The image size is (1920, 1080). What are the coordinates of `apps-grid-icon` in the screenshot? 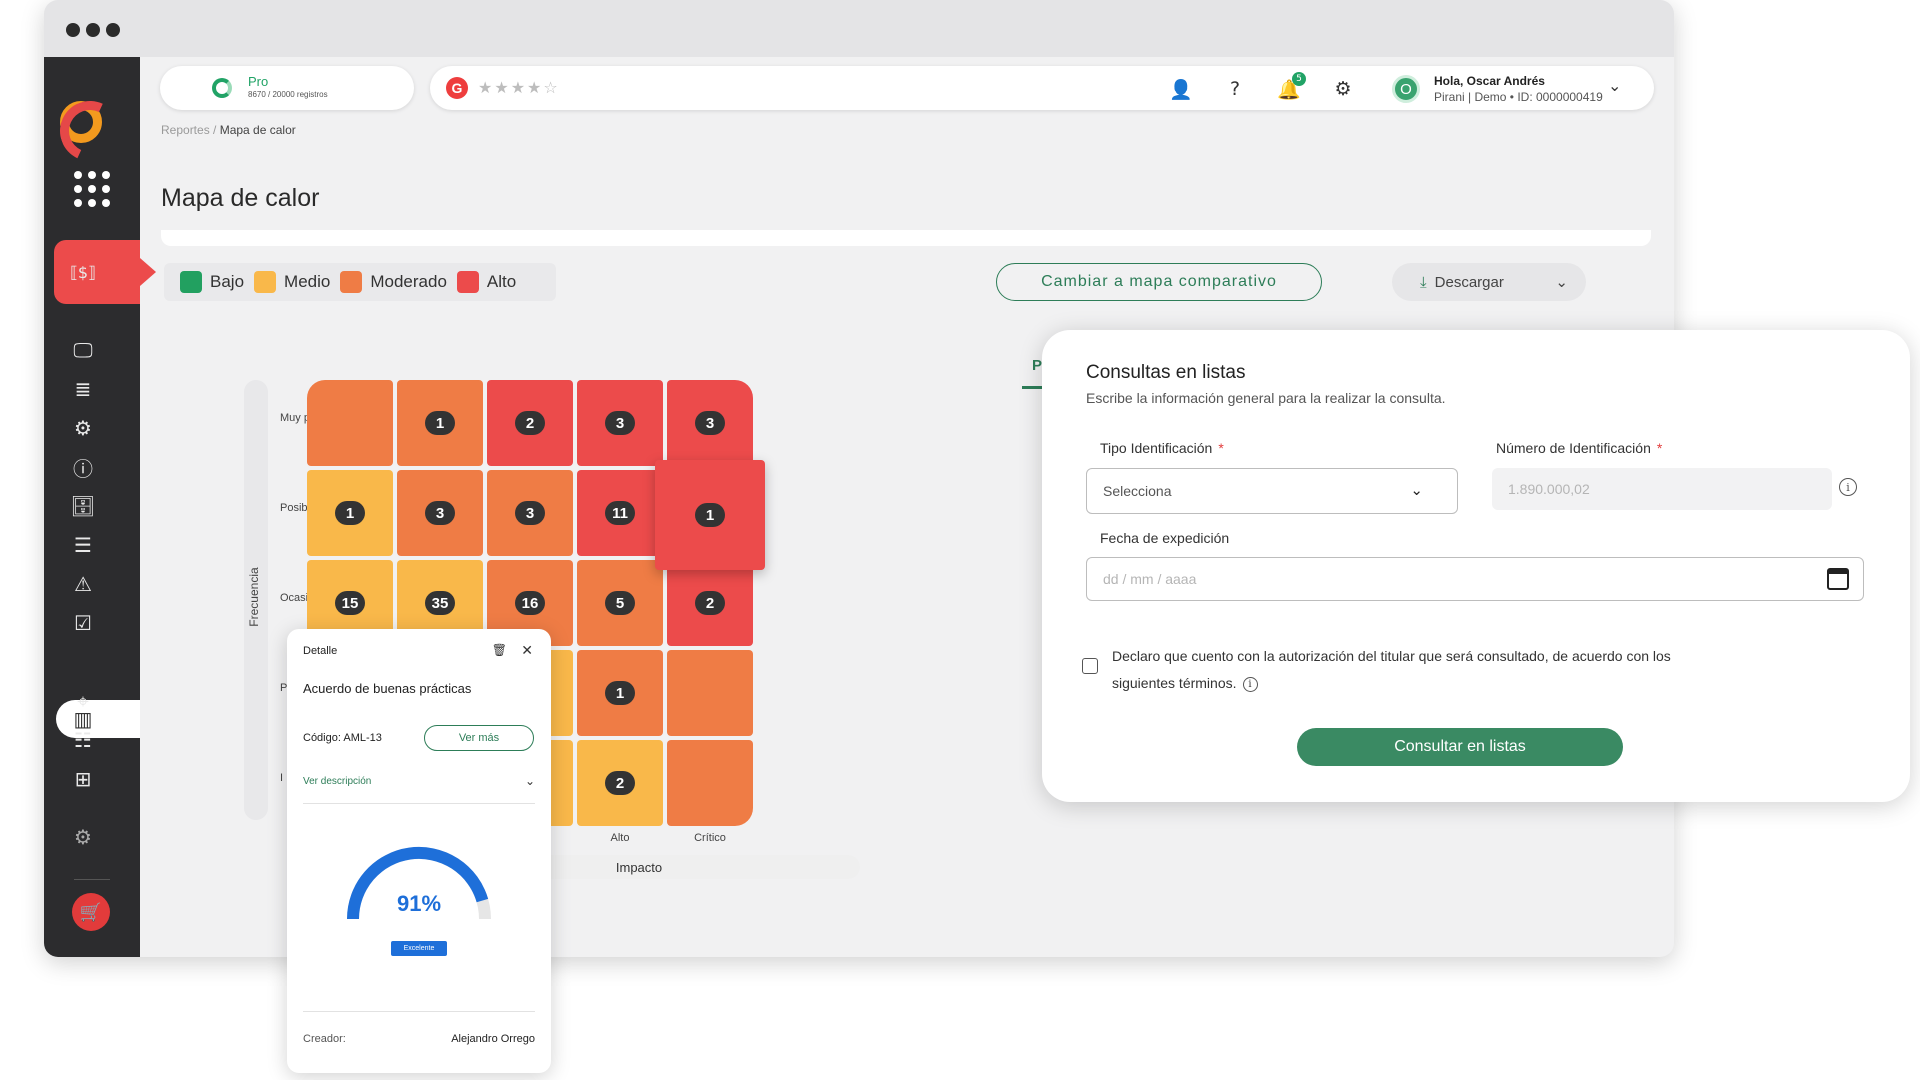 It's located at (92, 189).